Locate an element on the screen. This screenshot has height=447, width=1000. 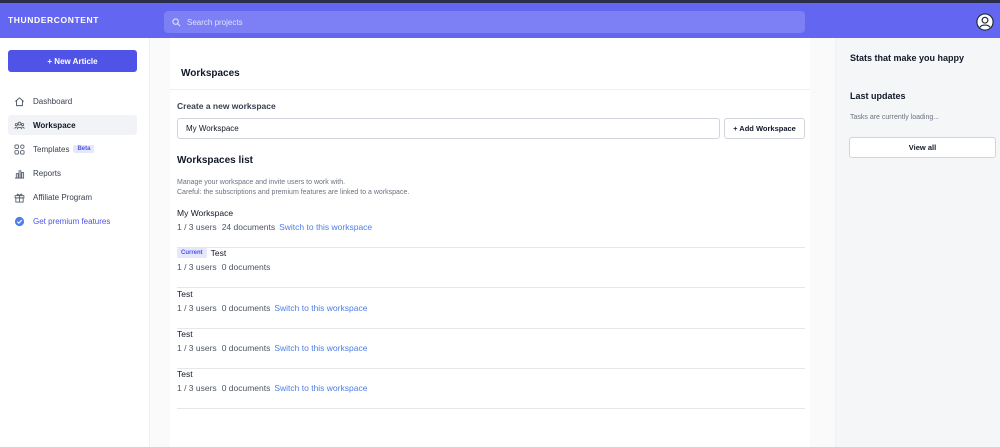
sidebar-item-templates: Templates Beta is located at coordinates (72, 149).